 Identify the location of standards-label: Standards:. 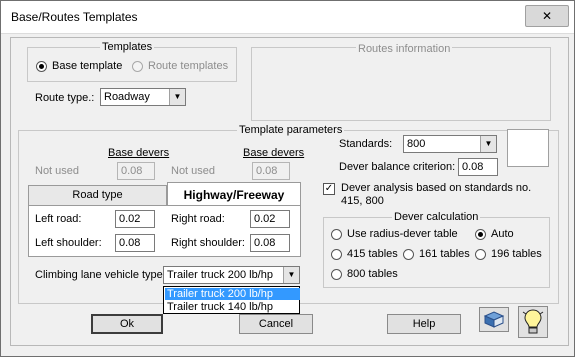
(366, 144).